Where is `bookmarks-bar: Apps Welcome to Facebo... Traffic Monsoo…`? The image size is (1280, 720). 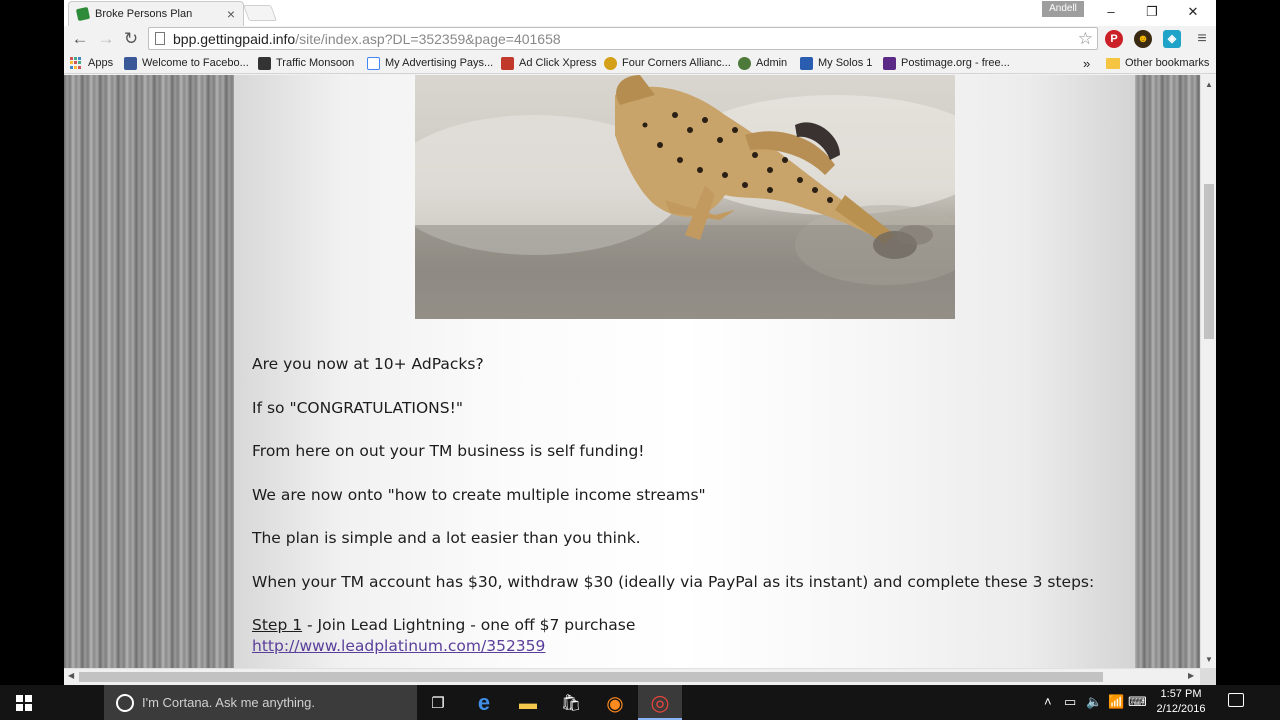
bookmarks-bar: Apps Welcome to Facebo... Traffic Monsoo… is located at coordinates (640, 63).